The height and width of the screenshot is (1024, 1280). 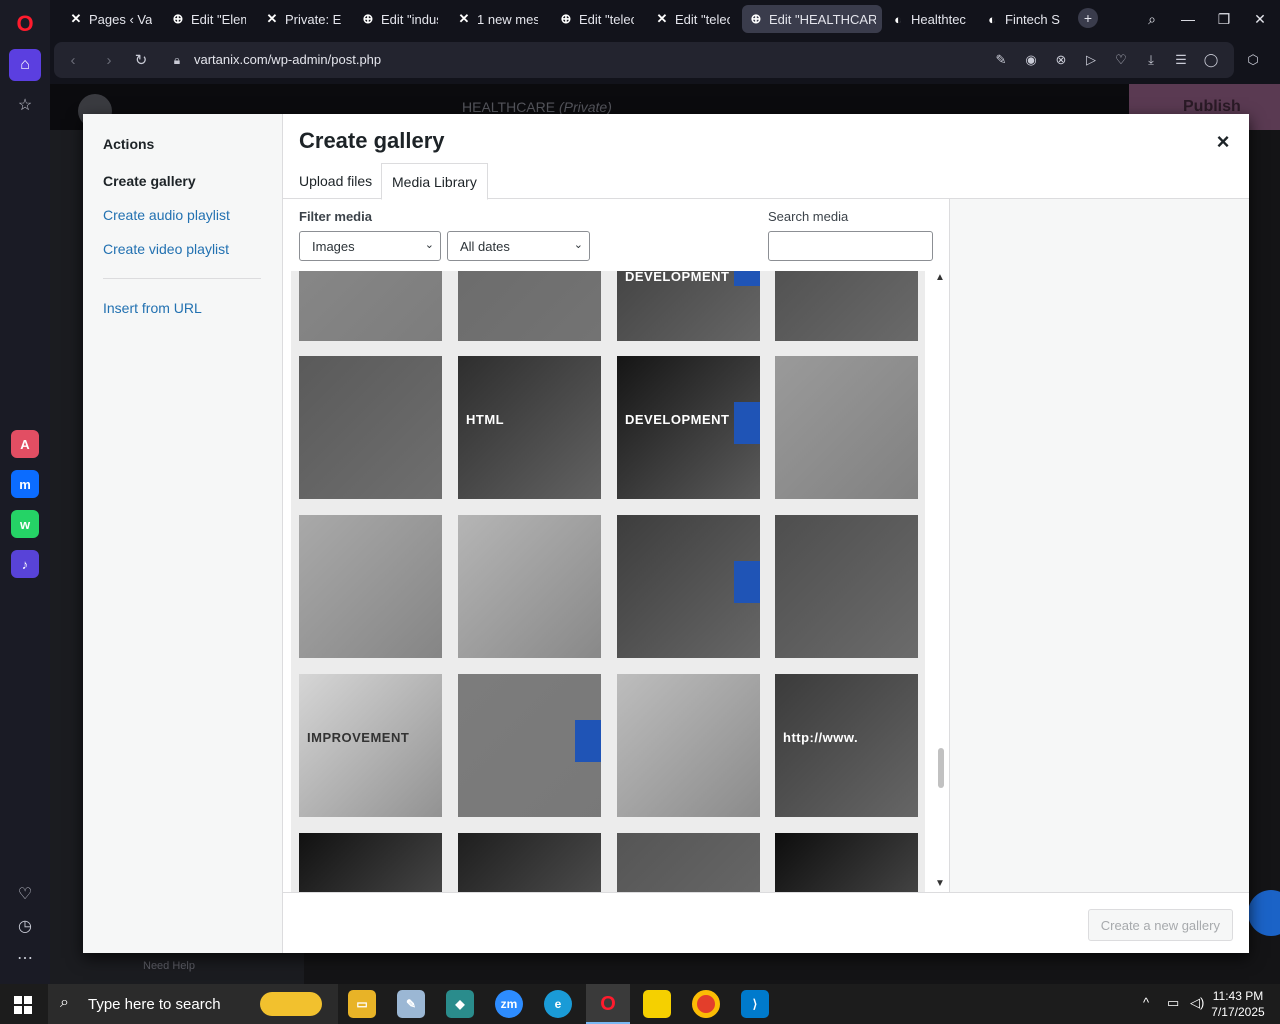 What do you see at coordinates (1121, 60) in the screenshot?
I see `favorite-icon: ♡` at bounding box center [1121, 60].